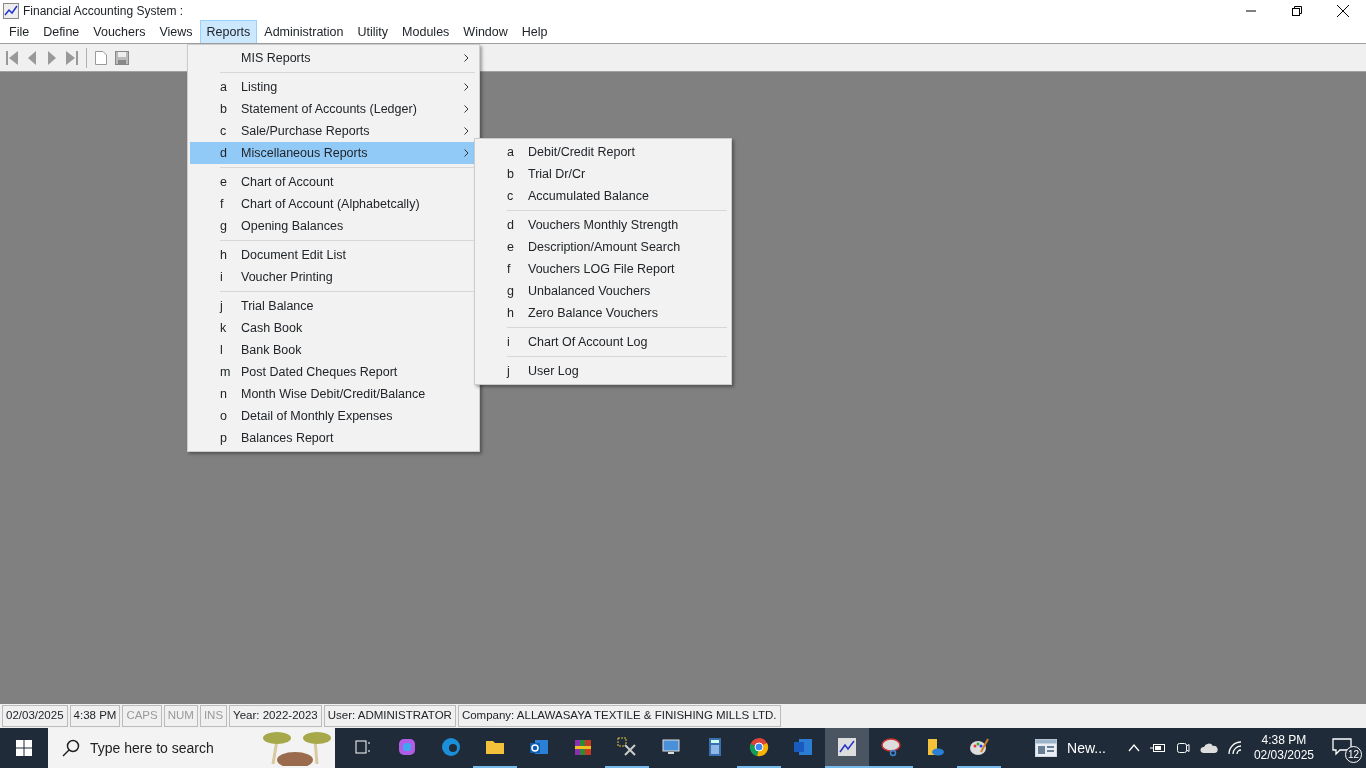  I want to click on menu-item: Views, so click(176, 32).